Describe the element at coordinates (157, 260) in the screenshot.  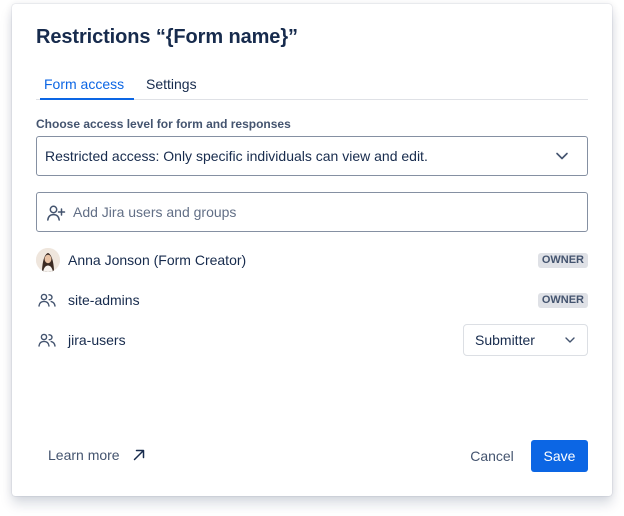
I see `member-name: Anna Jonson (Form Creator)` at that location.